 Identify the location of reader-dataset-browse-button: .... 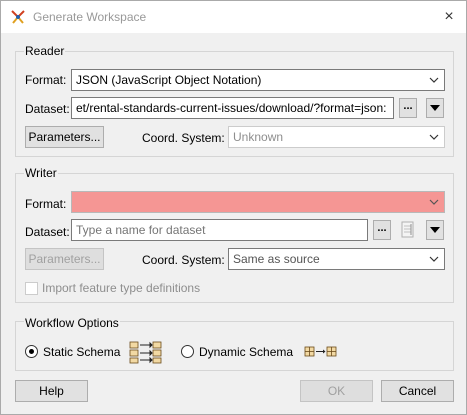
(408, 108).